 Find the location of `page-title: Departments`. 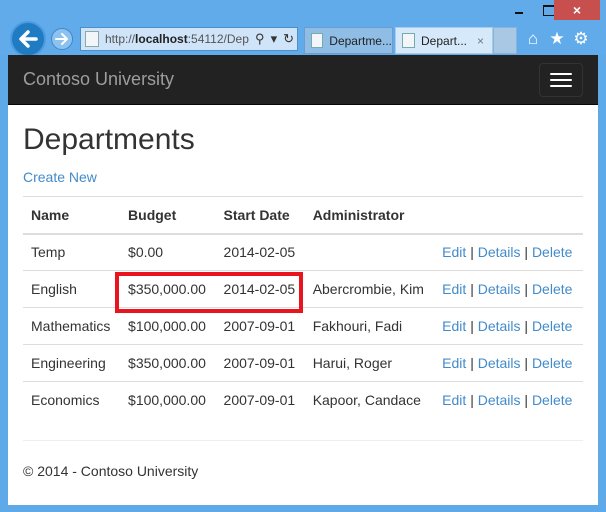

page-title: Departments is located at coordinates (109, 139).